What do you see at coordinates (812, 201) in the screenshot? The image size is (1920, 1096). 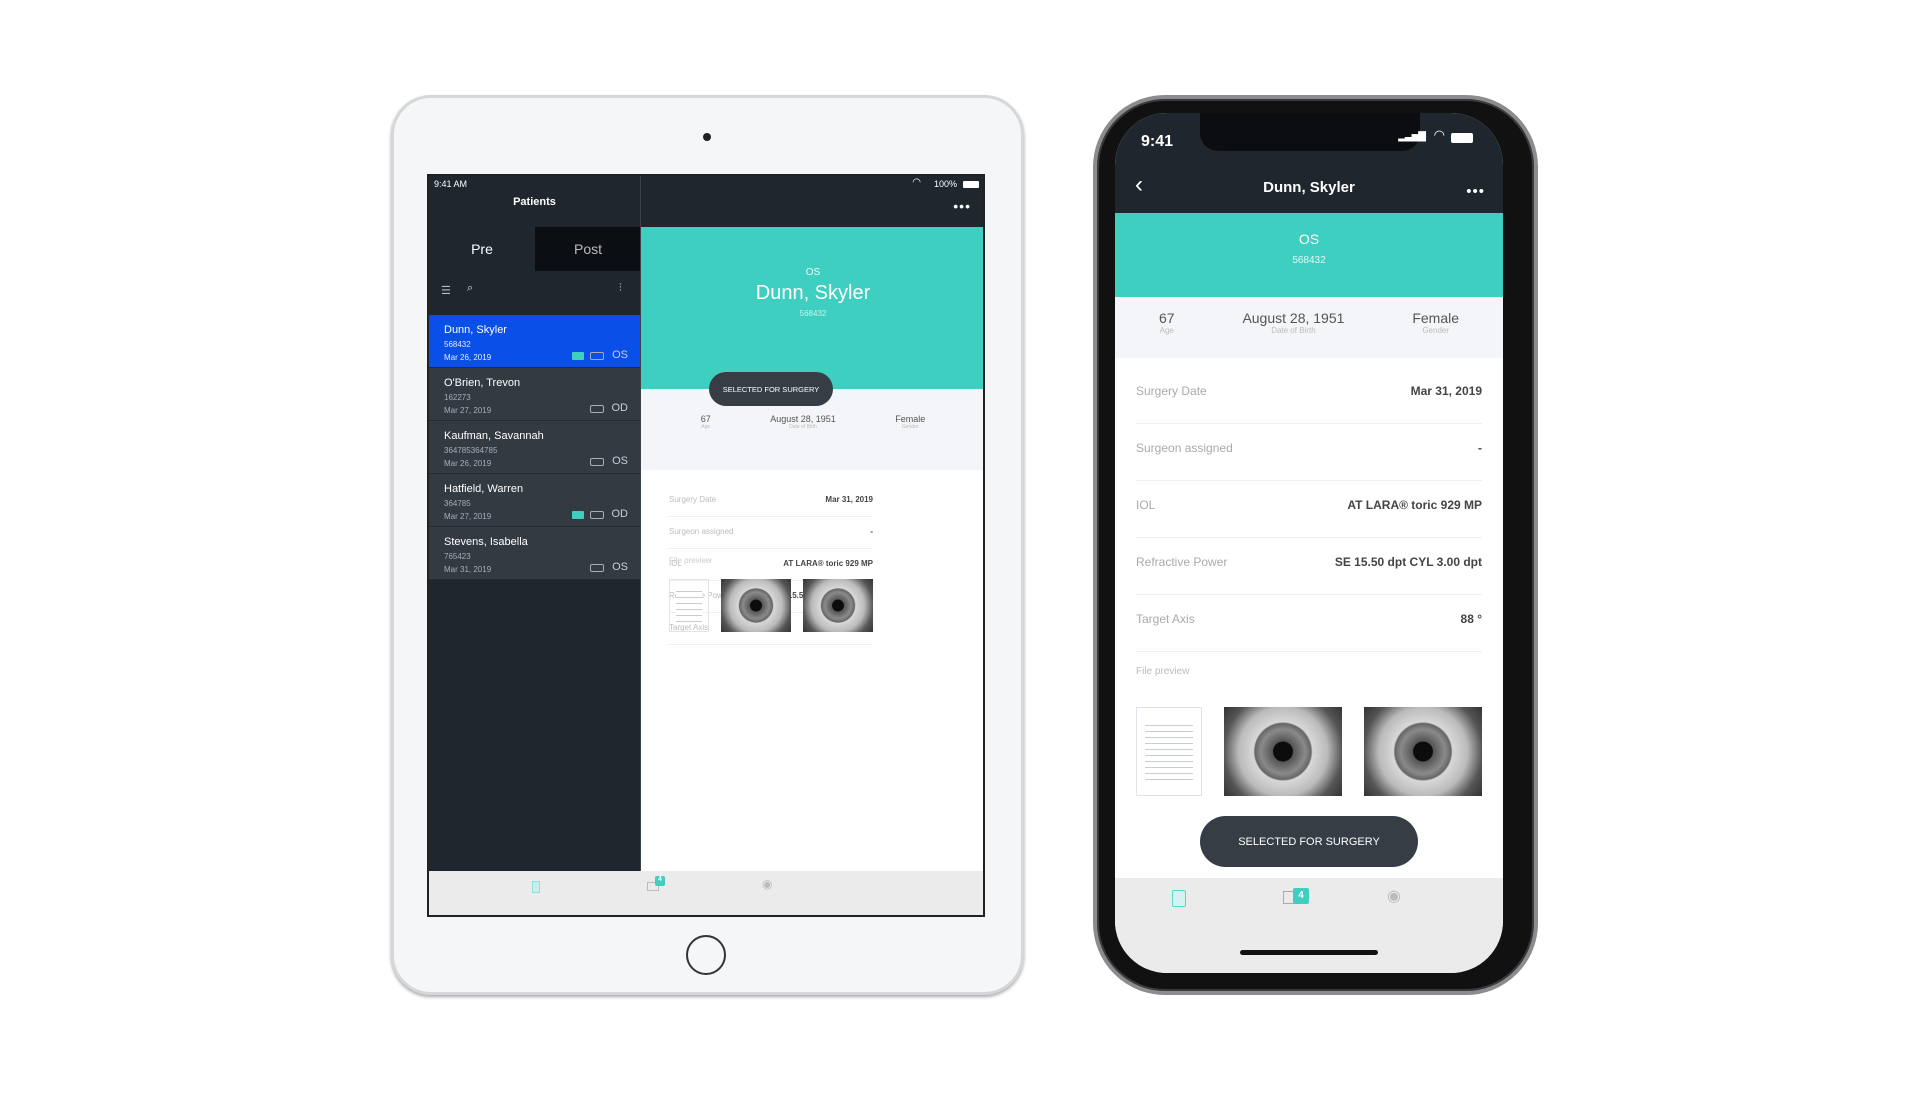 I see `detail-header-bar: 100% ◠ •••` at bounding box center [812, 201].